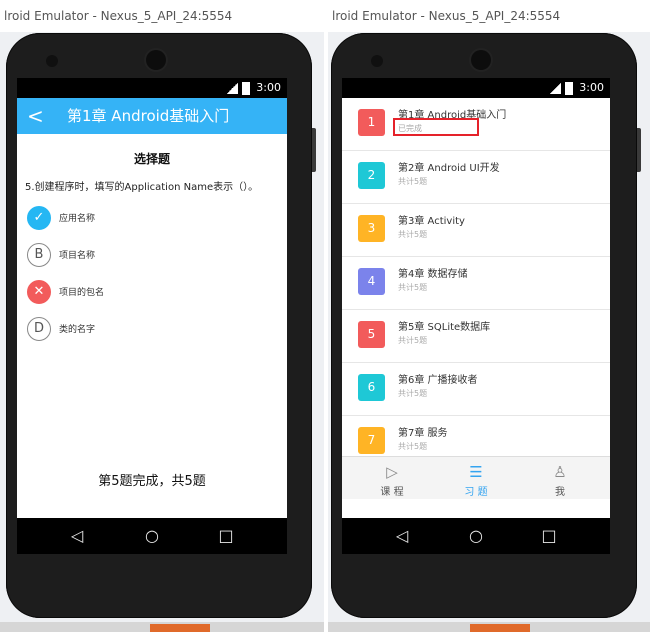 The width and height of the screenshot is (650, 632). I want to click on chapter-title: 第4章 数据存储, so click(433, 274).